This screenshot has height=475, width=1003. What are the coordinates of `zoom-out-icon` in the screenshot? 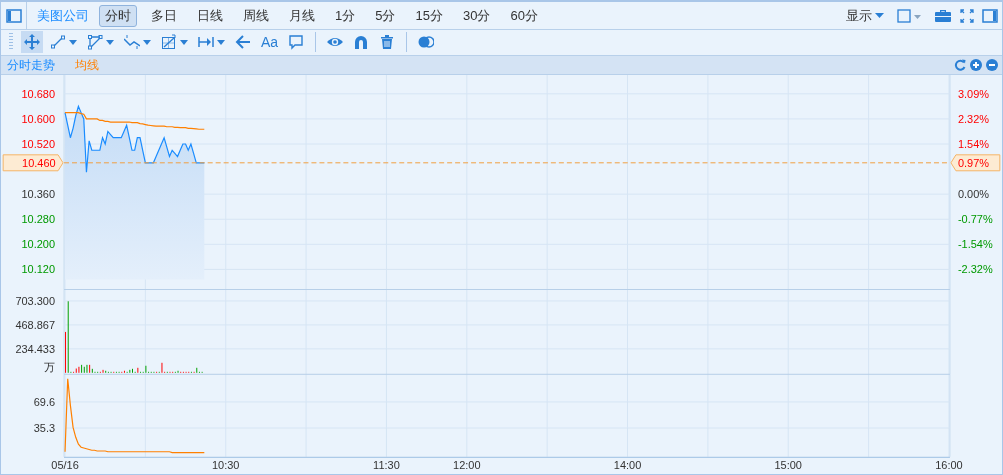 It's located at (992, 64).